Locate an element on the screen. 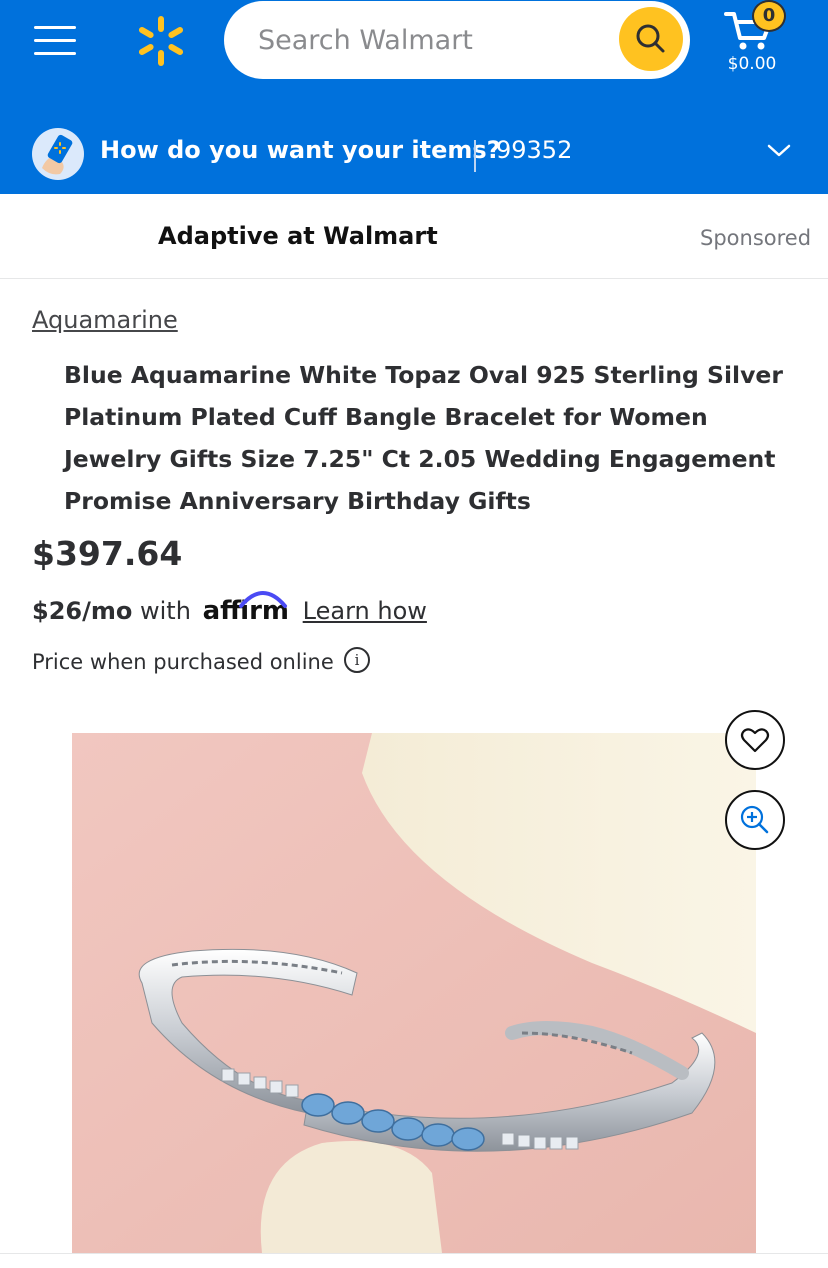 The width and height of the screenshot is (828, 1268). heart-icon is located at coordinates (755, 740).